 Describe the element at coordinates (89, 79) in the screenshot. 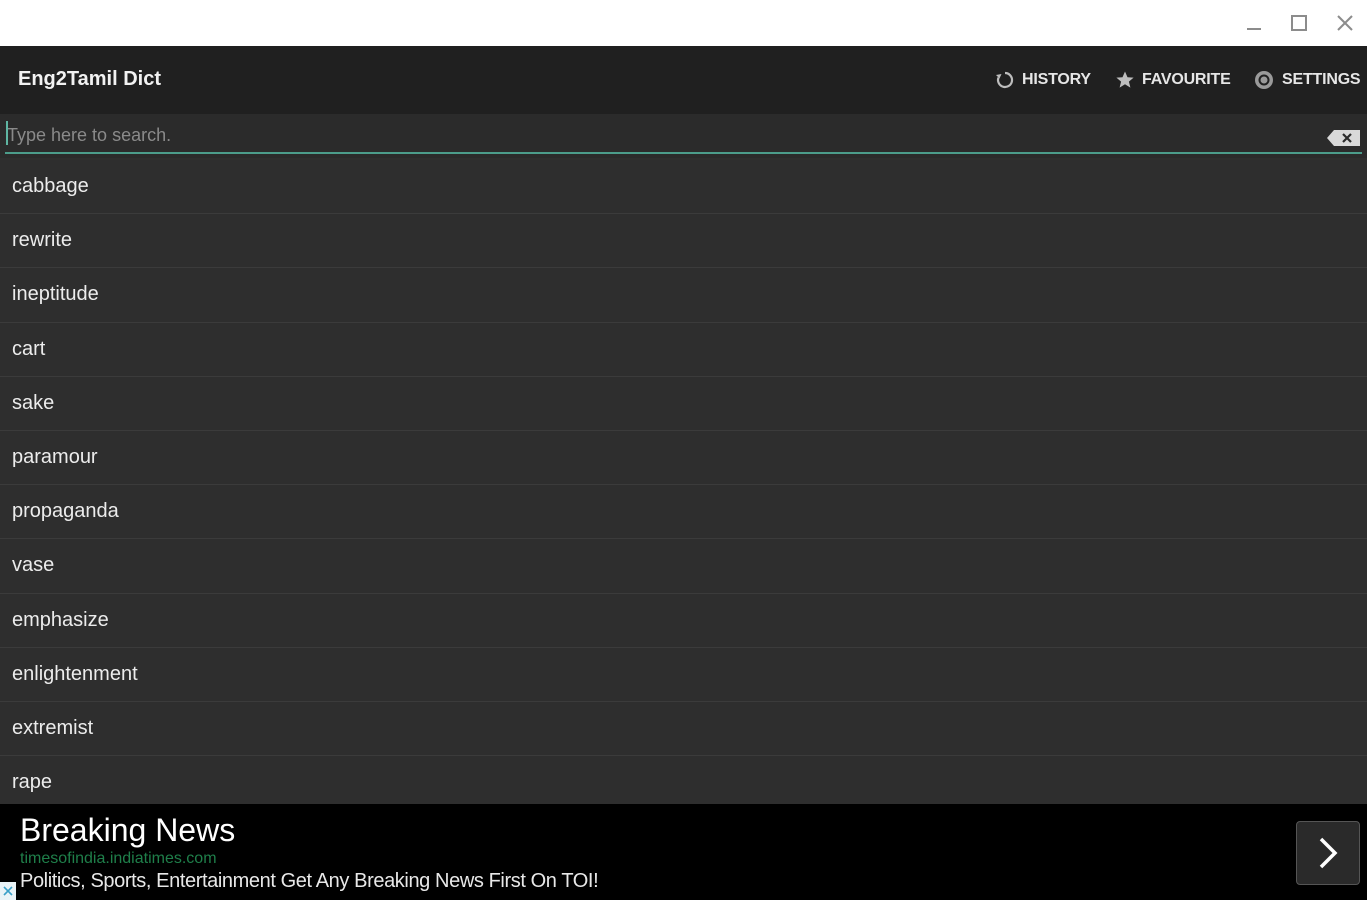

I see `app-title: Eng2Tamil Dict` at that location.